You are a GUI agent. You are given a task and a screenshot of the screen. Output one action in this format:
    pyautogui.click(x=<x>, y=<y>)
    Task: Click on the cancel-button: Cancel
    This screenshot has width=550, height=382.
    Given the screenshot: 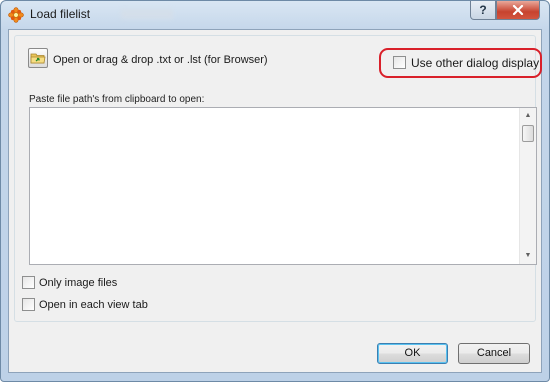 What is the action you would take?
    pyautogui.click(x=494, y=353)
    